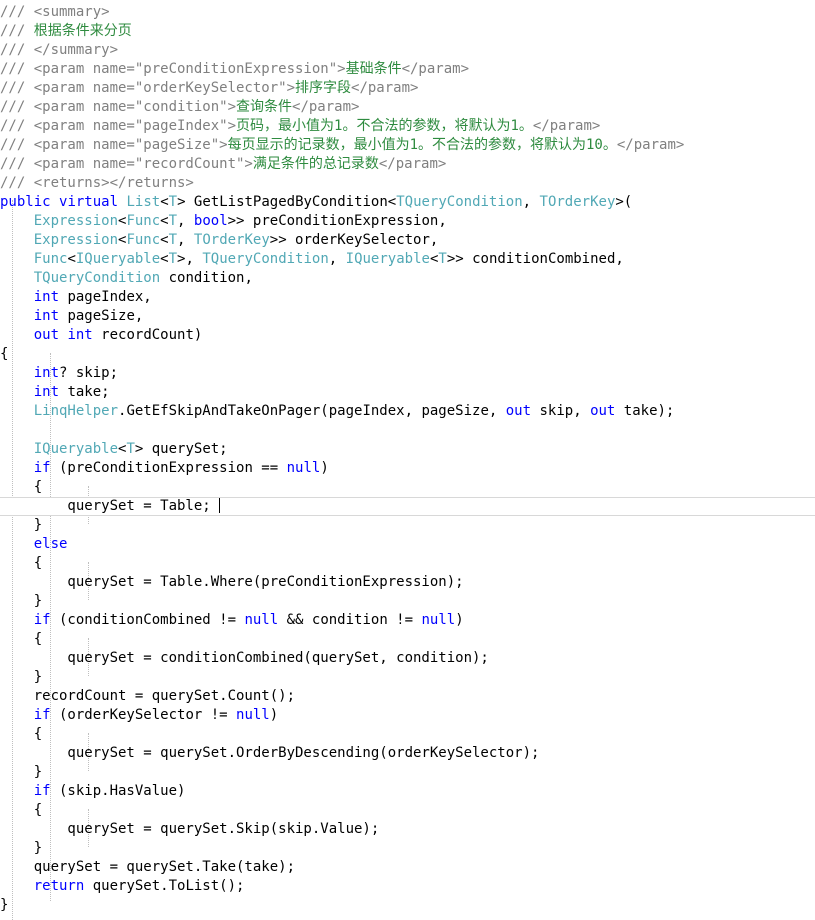  What do you see at coordinates (577, 202) in the screenshot?
I see `code-token-ty: TOrderKey` at bounding box center [577, 202].